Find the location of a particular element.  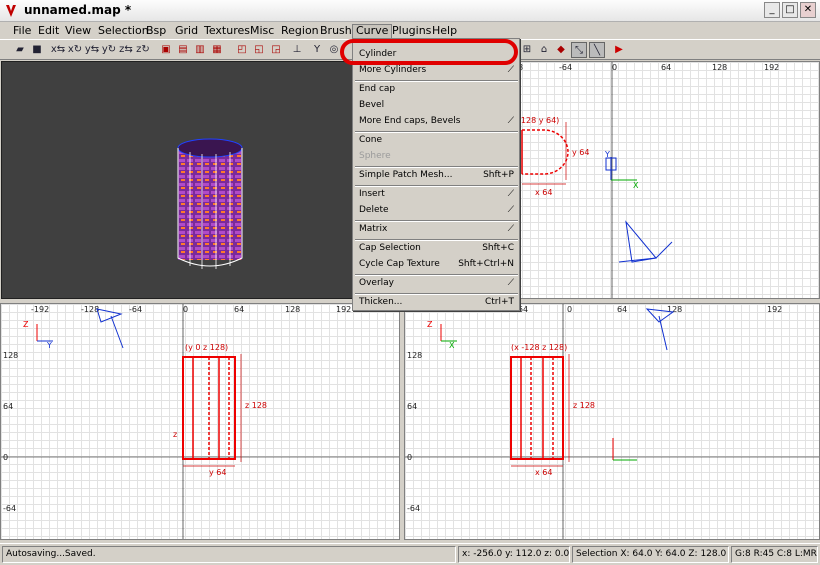

window-title: unnamed.map * is located at coordinates (78, 10).